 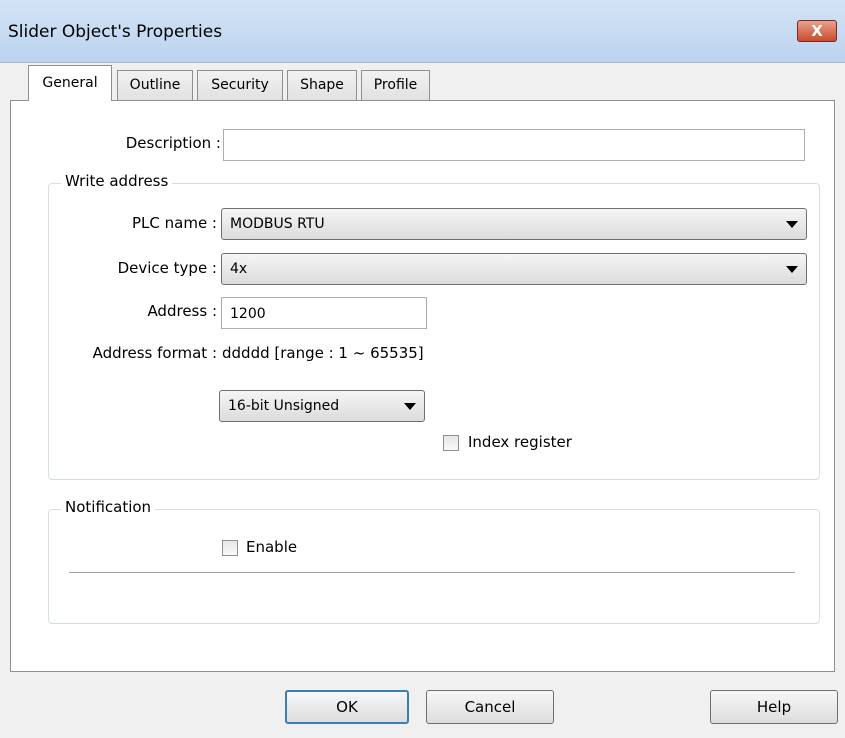 What do you see at coordinates (174, 223) in the screenshot?
I see `plc-name-label: PLC name :` at bounding box center [174, 223].